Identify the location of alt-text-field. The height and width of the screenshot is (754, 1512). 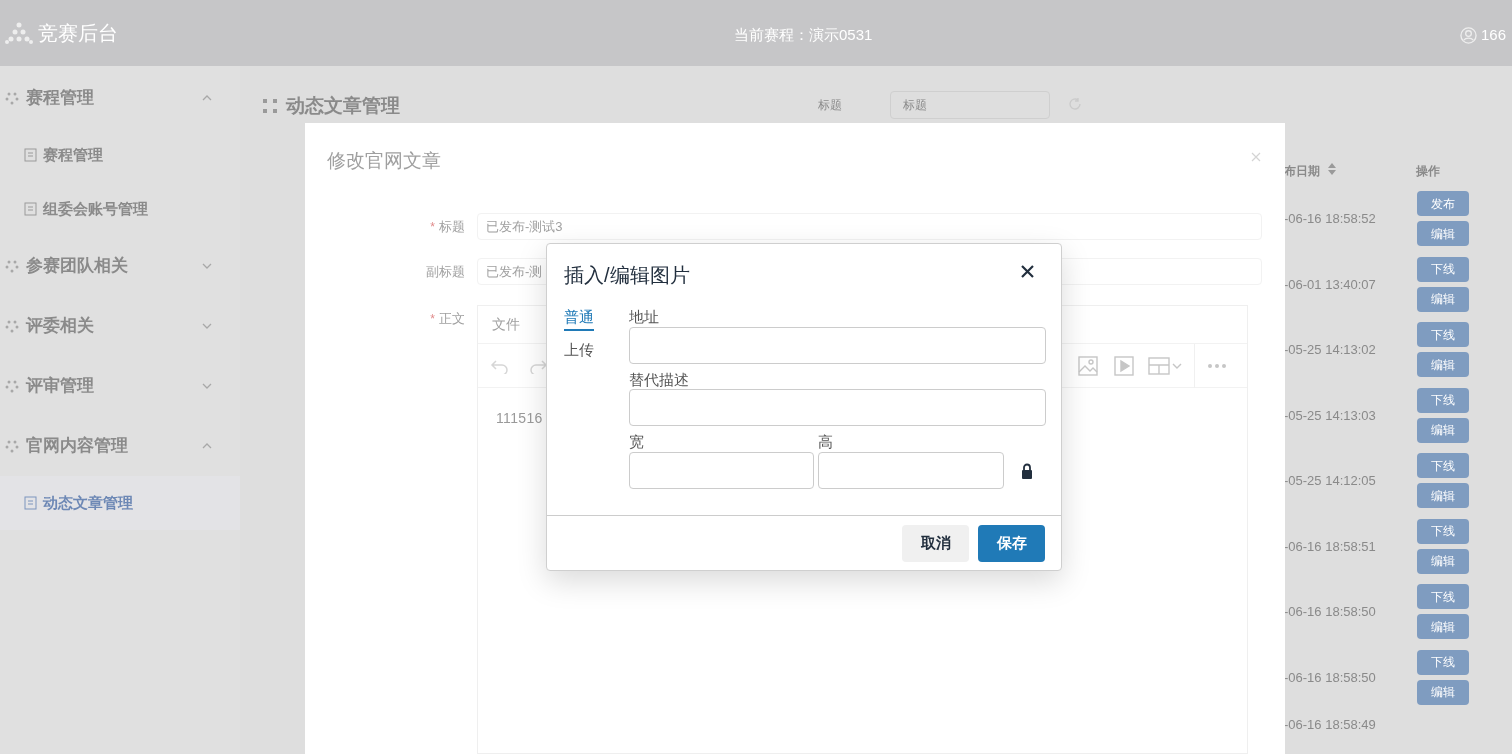
(837, 407).